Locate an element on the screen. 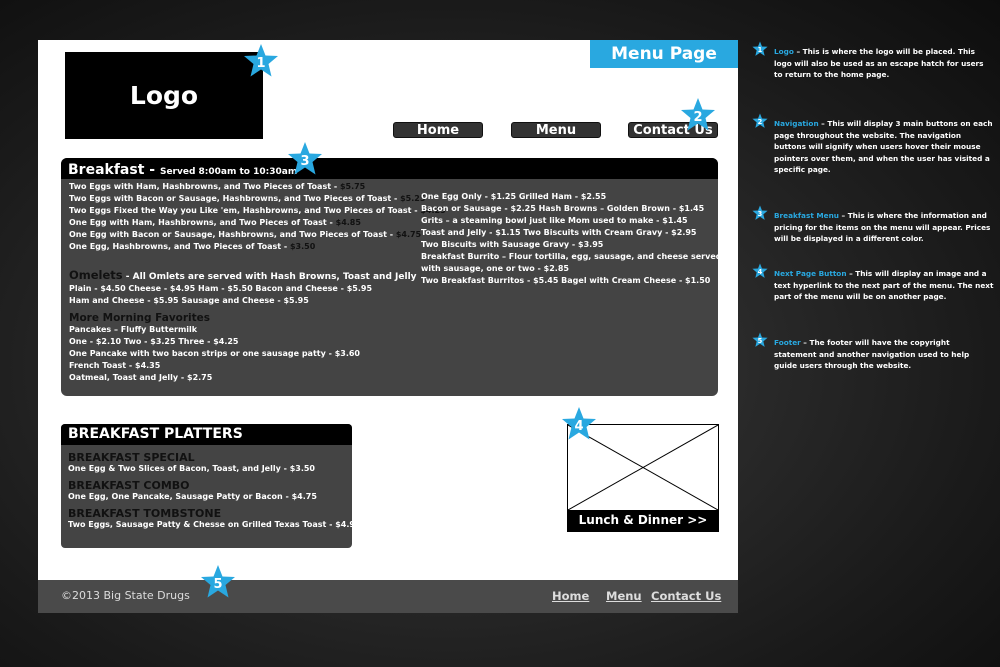  marker-number: 2 is located at coordinates (697, 117).